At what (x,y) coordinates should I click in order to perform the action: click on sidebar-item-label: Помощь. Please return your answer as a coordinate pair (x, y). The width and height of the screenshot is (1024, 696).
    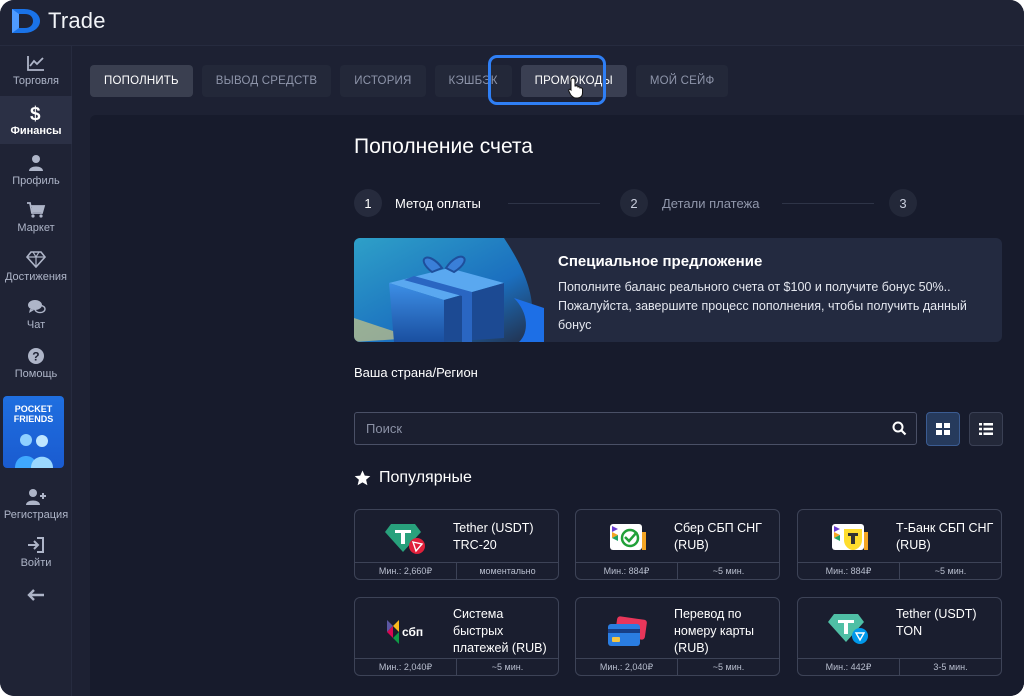
    Looking at the image, I should click on (36, 374).